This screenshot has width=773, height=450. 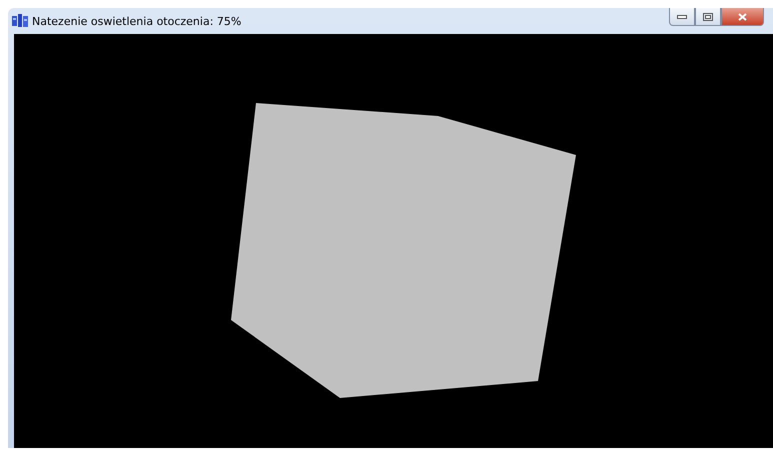 I want to click on minimize-icon, so click(x=682, y=16).